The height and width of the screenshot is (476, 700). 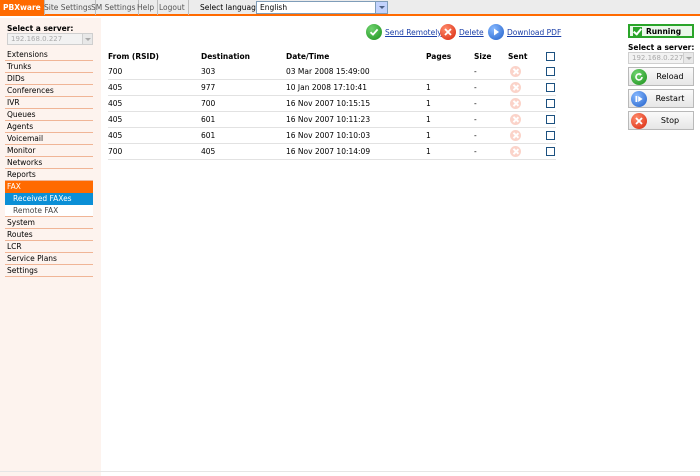 I want to click on tab-sm-settings: SM Settings, so click(x=114, y=7).